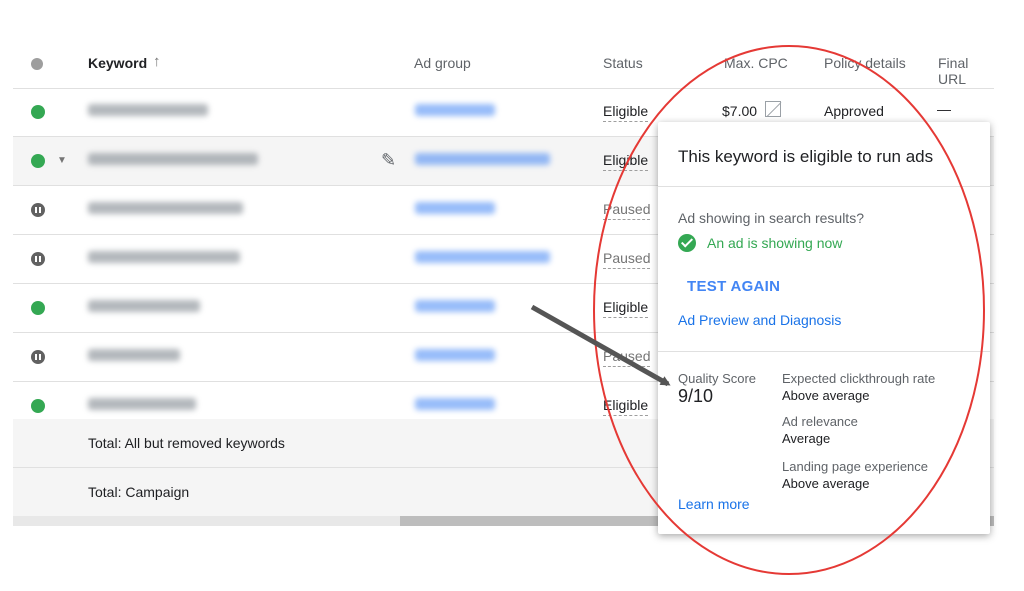 The height and width of the screenshot is (591, 1024). I want to click on metric-label: Expected clickthrough rate, so click(859, 378).